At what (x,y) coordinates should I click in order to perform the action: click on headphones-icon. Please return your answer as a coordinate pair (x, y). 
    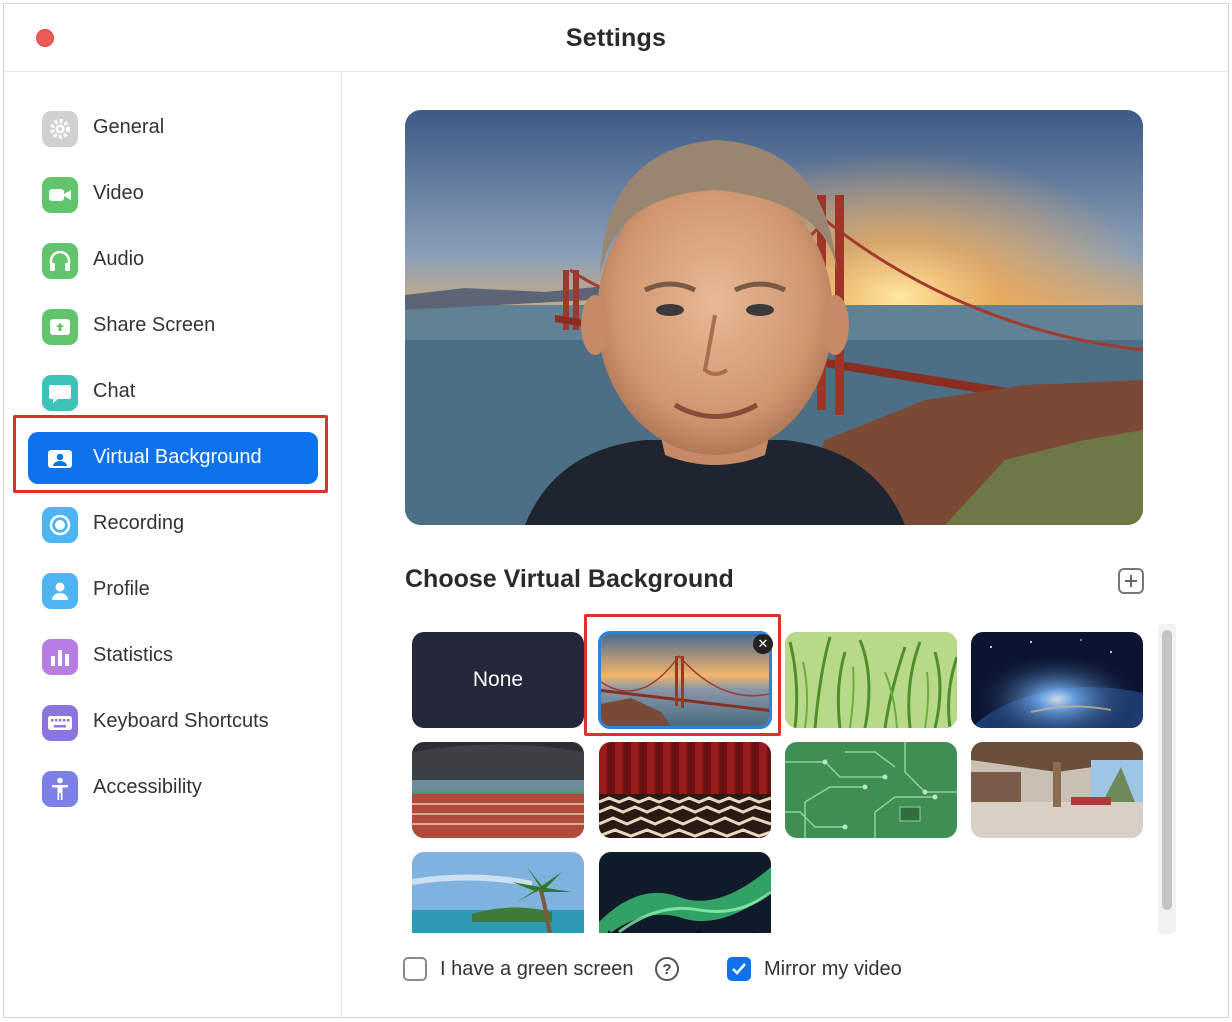
    Looking at the image, I should click on (60, 261).